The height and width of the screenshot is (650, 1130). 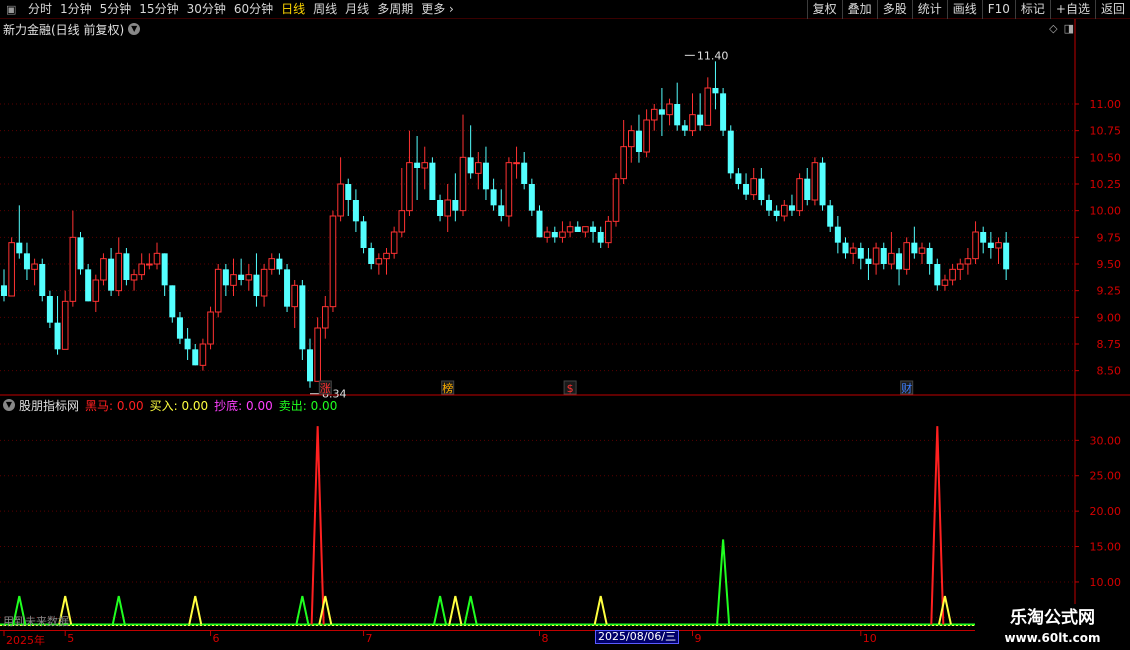 What do you see at coordinates (1109, 264) in the screenshot?
I see `main-y-tick-label: 9.50` at bounding box center [1109, 264].